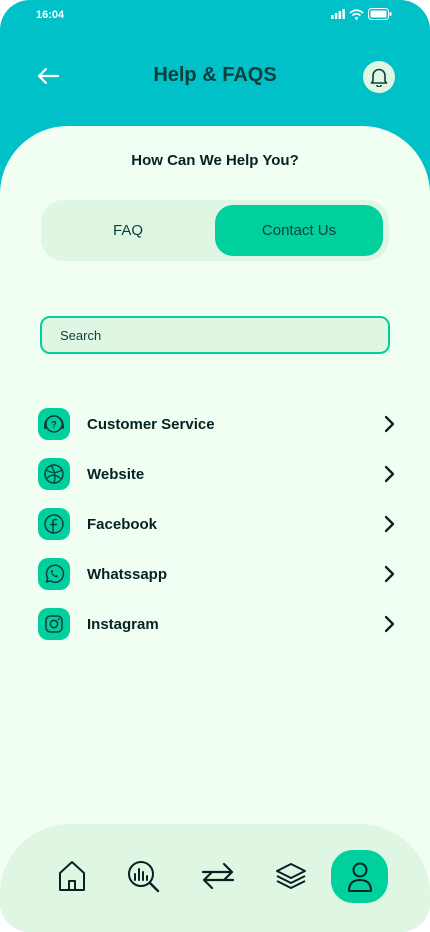  I want to click on bell-icon, so click(379, 77).